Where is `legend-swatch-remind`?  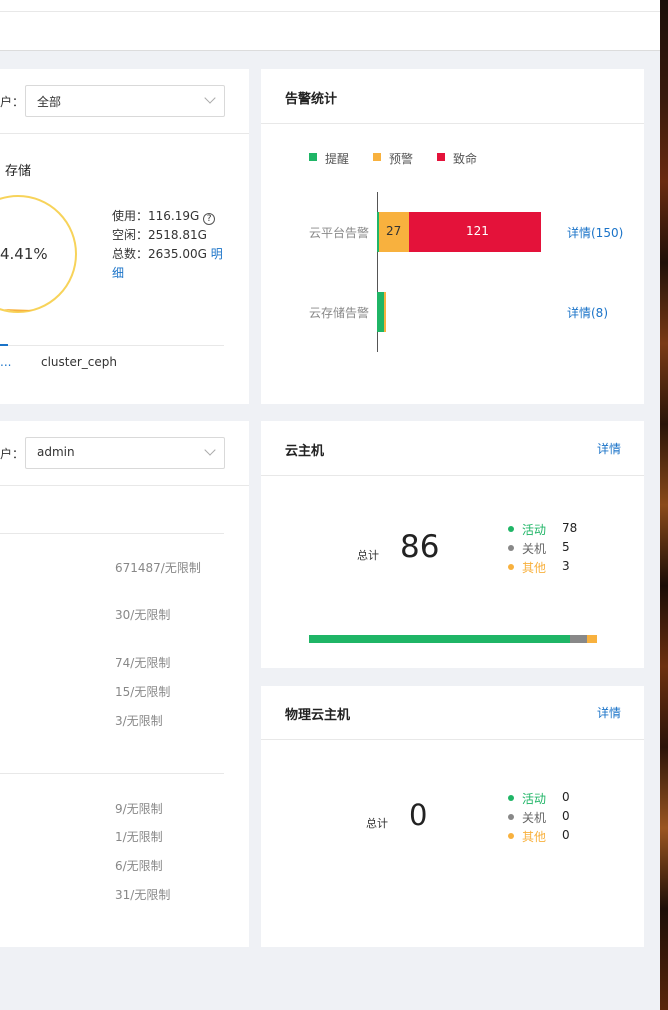 legend-swatch-remind is located at coordinates (313, 157).